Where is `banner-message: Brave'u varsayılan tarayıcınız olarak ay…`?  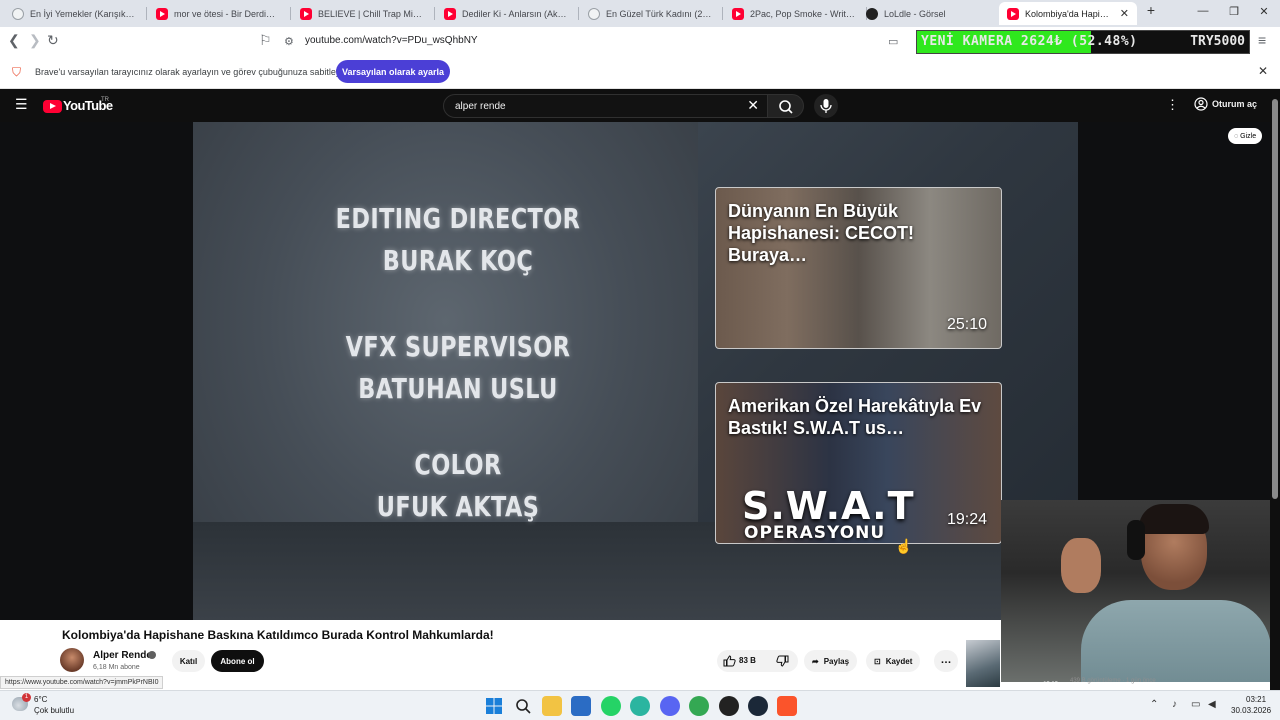 banner-message: Brave'u varsayılan tarayıcınız olarak ay… is located at coordinates (191, 72).